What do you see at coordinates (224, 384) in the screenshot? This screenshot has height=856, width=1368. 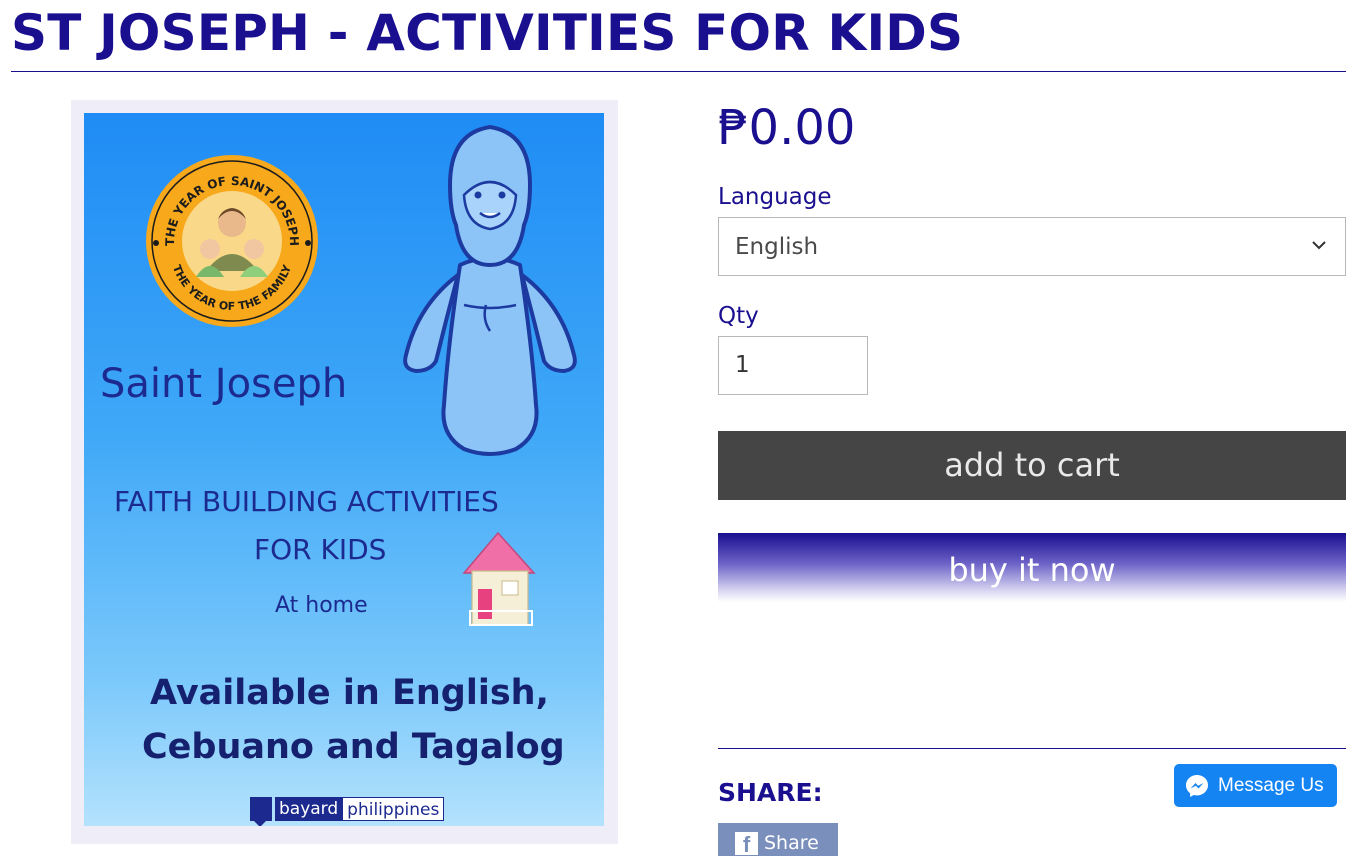 I see `poster-saint-name: Saint Joseph` at bounding box center [224, 384].